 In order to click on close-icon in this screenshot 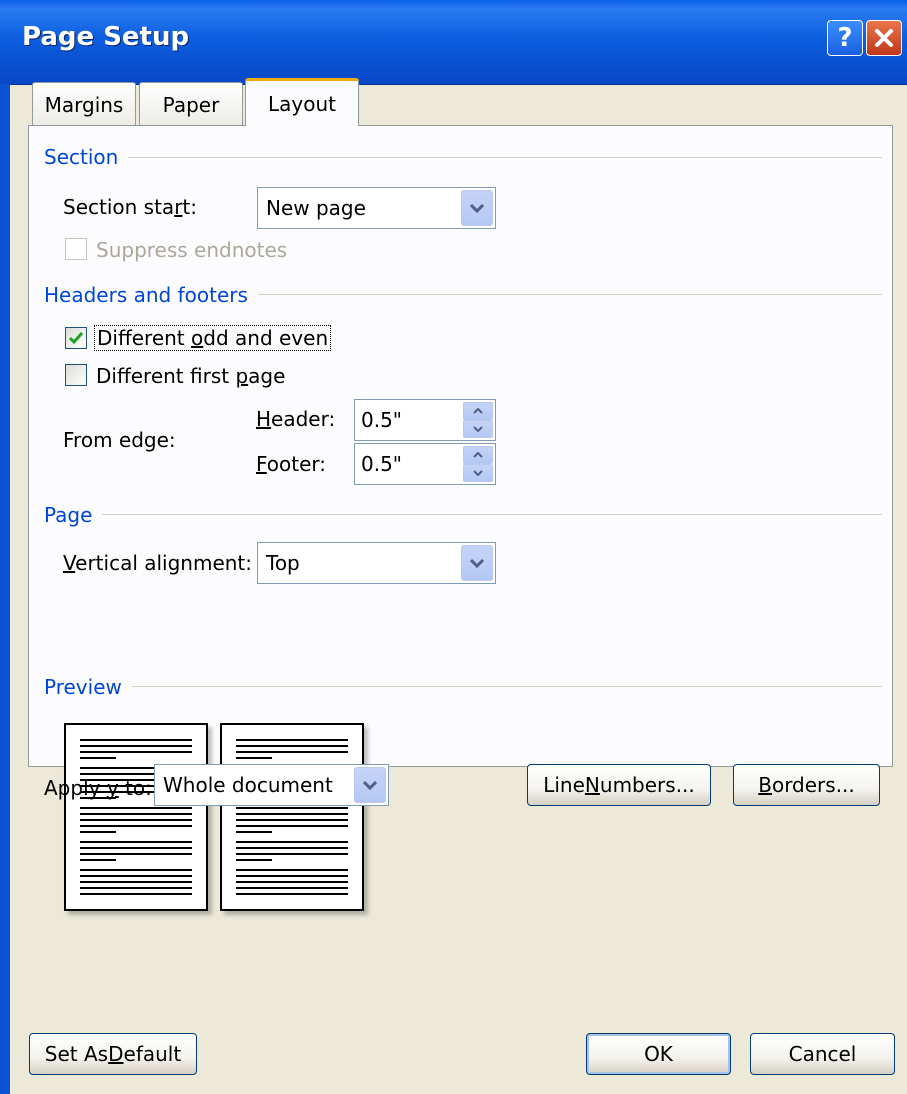, I will do `click(884, 38)`.